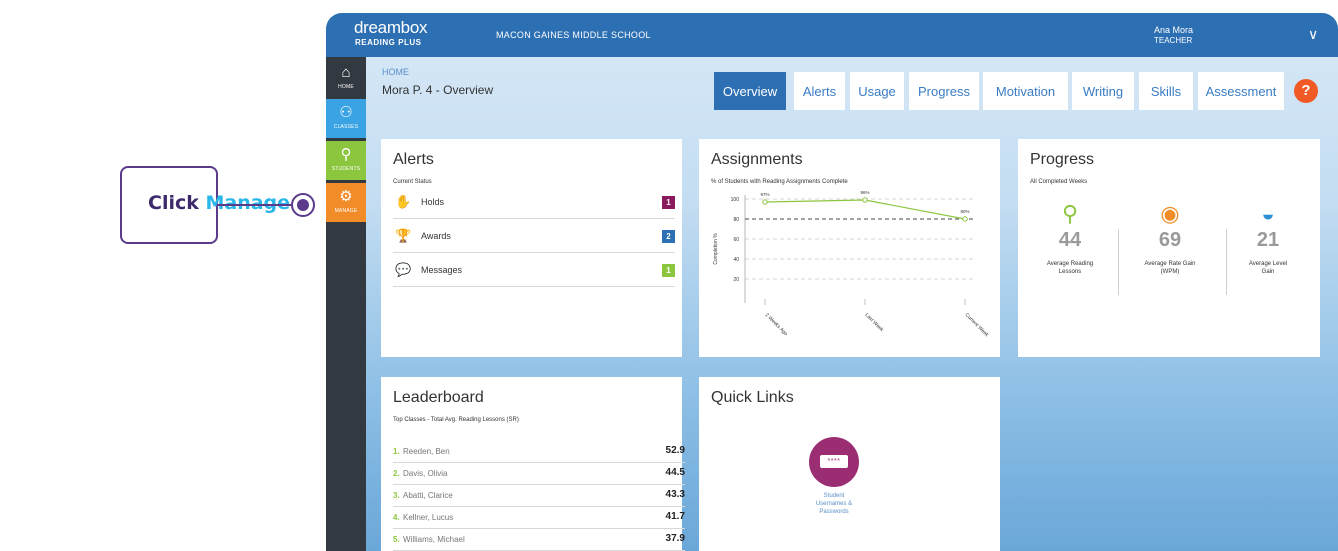  Describe the element at coordinates (1306, 91) in the screenshot. I see `help-icon: ?` at that location.